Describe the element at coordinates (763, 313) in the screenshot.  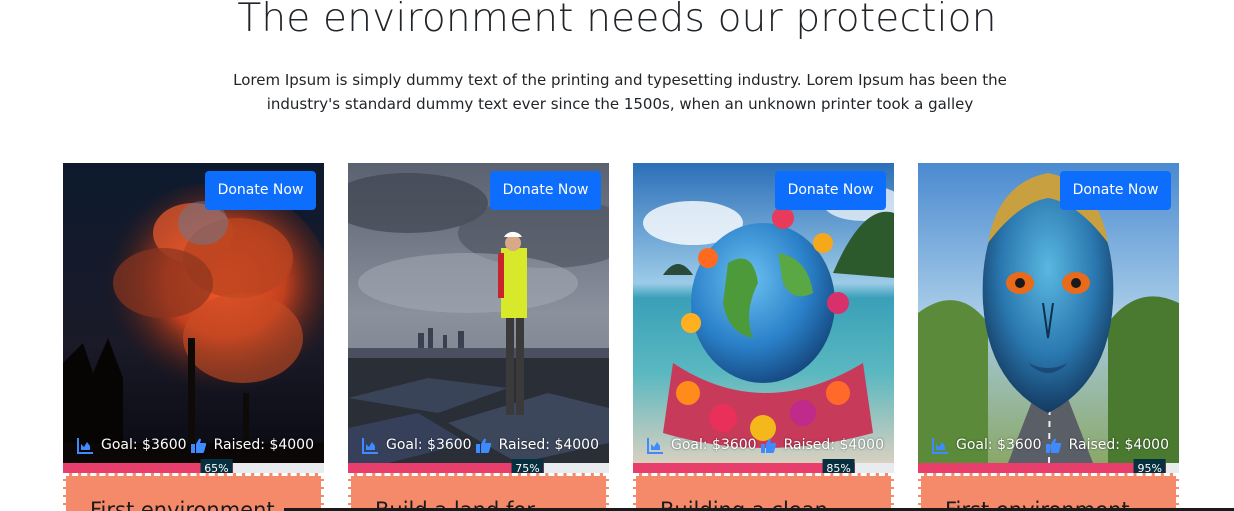
I see `cause-image-earth-flowers: Donate Now Goal: $3600 Raised: $4000` at that location.